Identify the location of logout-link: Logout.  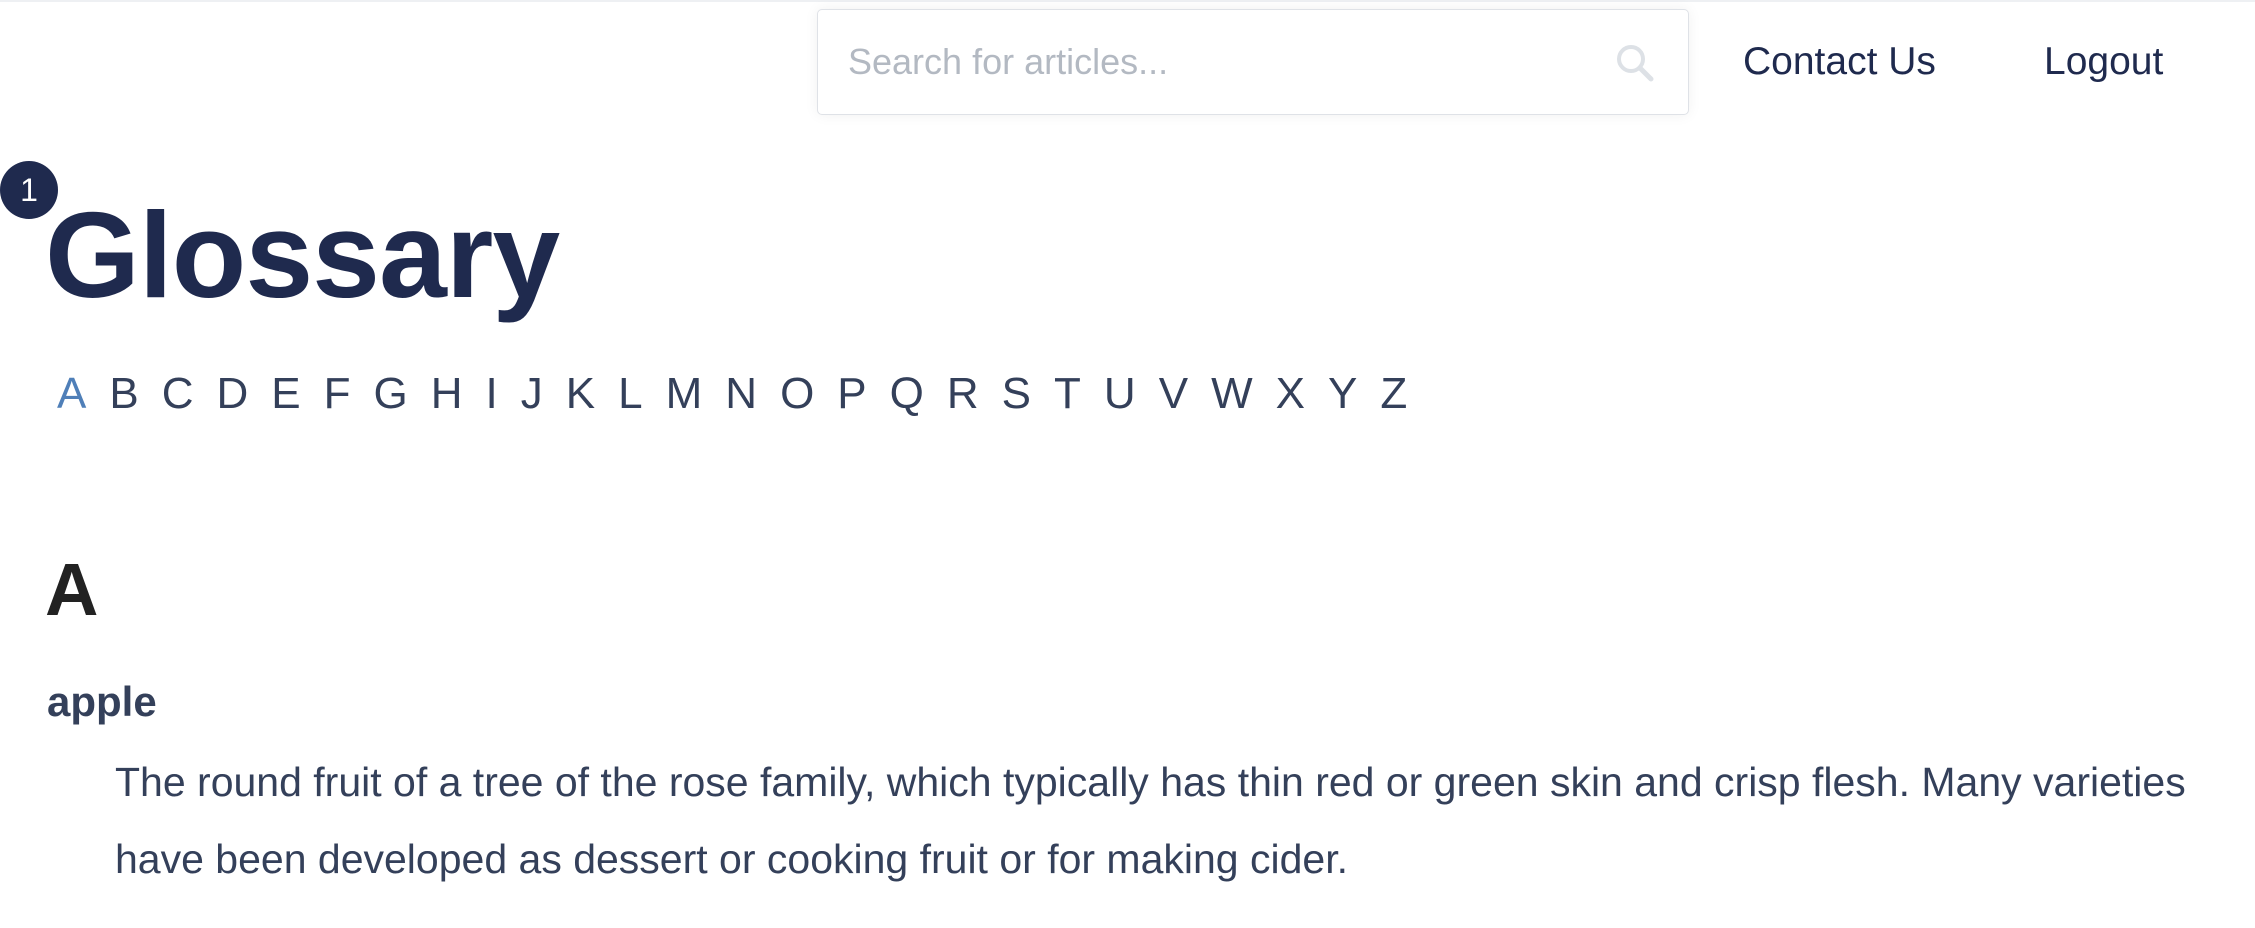
(2103, 62).